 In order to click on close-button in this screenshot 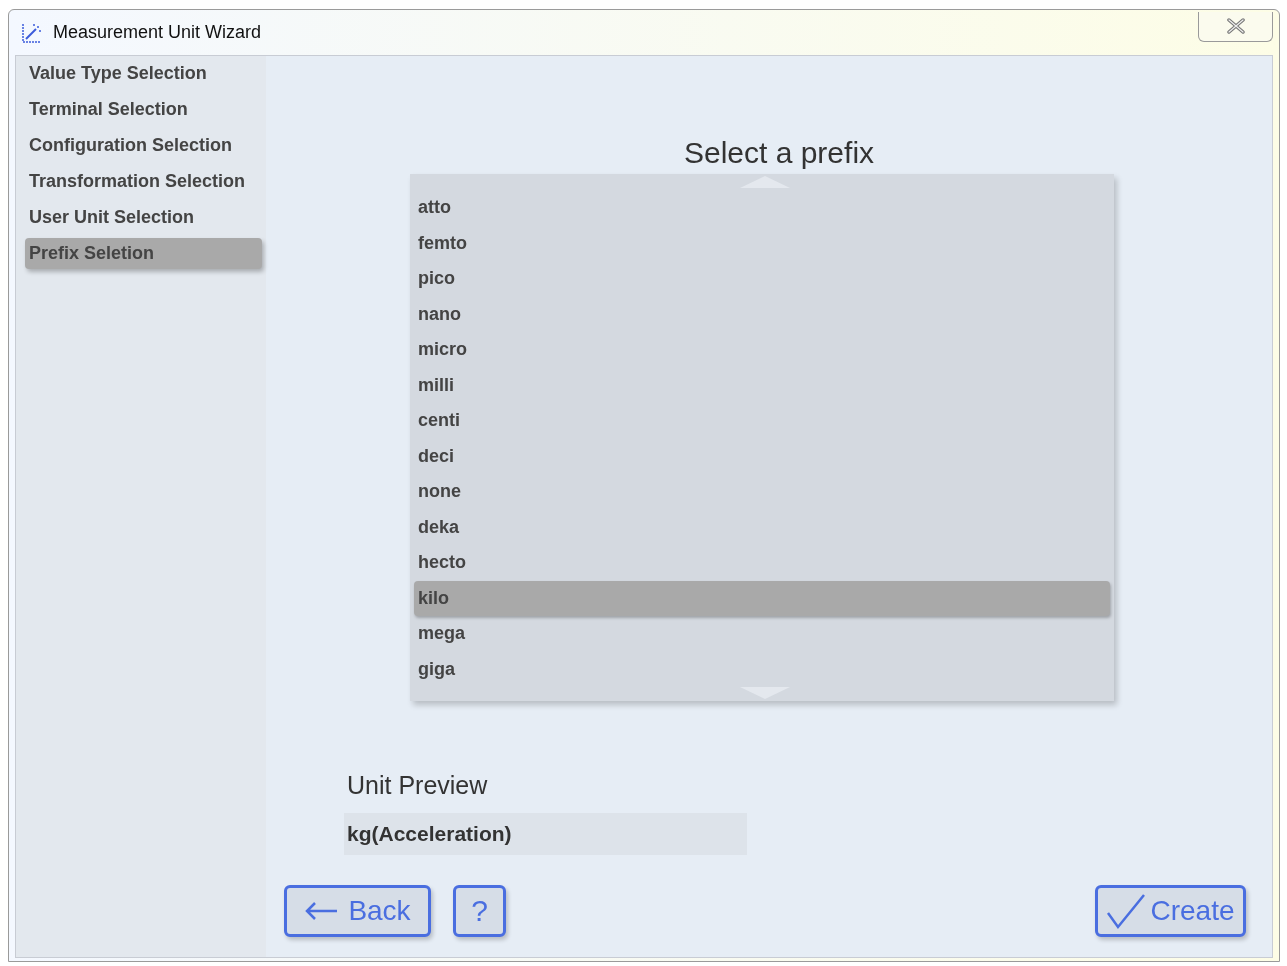, I will do `click(1235, 26)`.